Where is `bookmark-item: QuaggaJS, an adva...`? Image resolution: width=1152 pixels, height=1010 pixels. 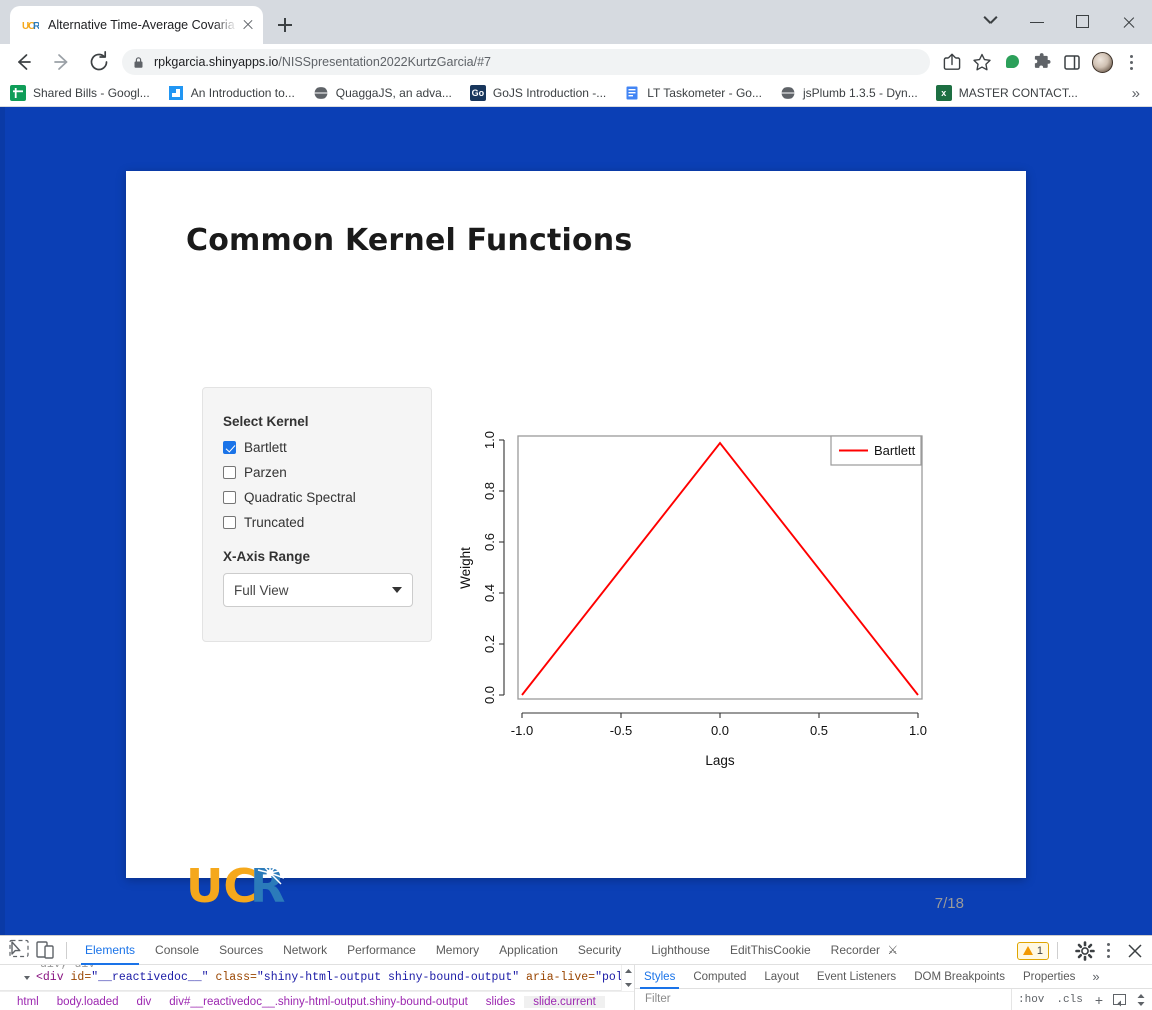
bookmark-item: QuaggaJS, an adva... is located at coordinates (382, 93).